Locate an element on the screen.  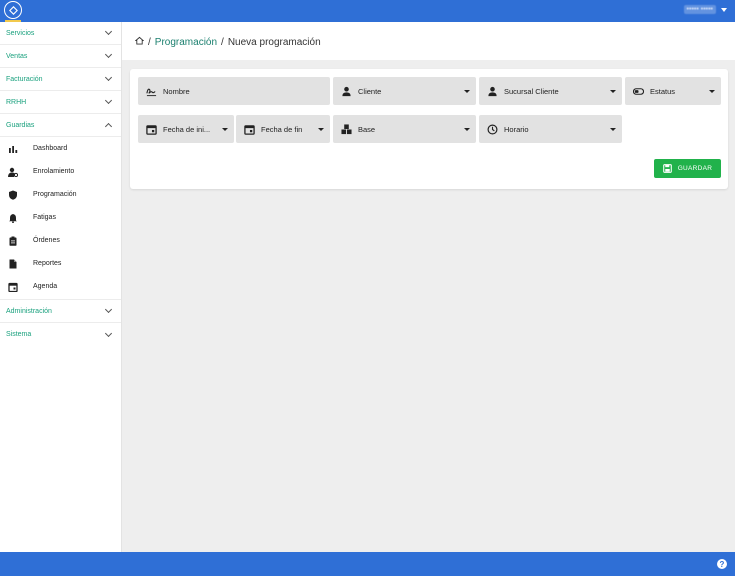
fecha-fin-label: Fecha de fin is located at coordinates (282, 129).